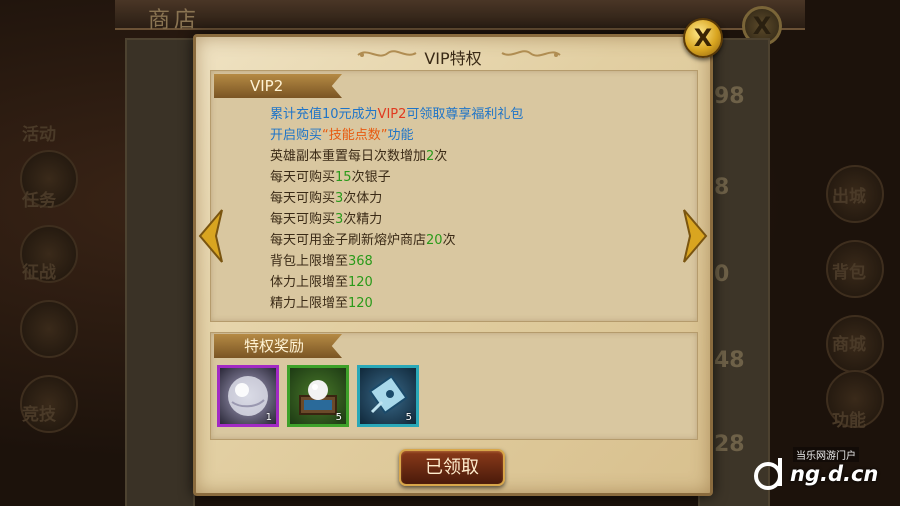 Image resolution: width=900 pixels, height=506 pixels. I want to click on perk-line-text: VIP2, so click(392, 114).